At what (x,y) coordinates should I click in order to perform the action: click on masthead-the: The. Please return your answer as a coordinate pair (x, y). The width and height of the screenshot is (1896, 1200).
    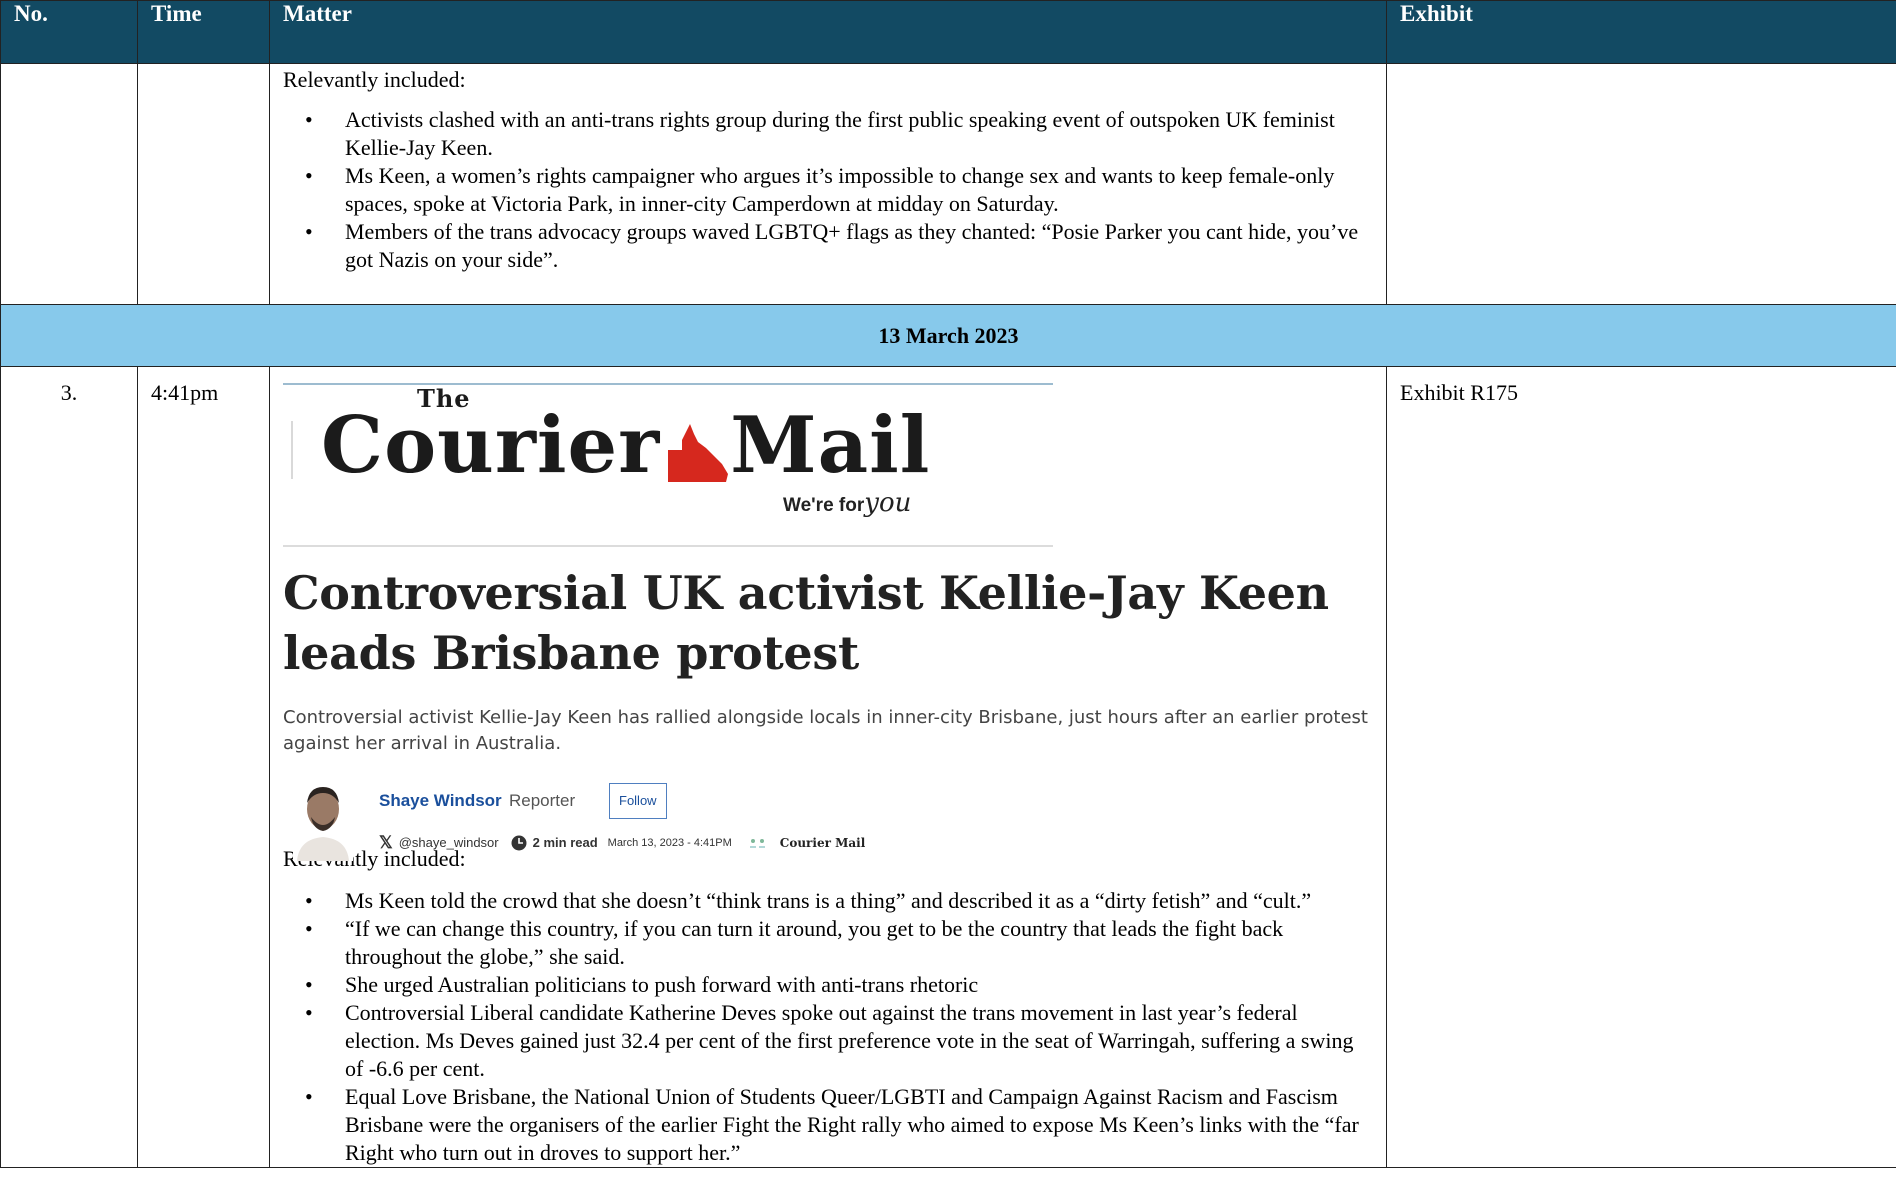
    Looking at the image, I should click on (444, 398).